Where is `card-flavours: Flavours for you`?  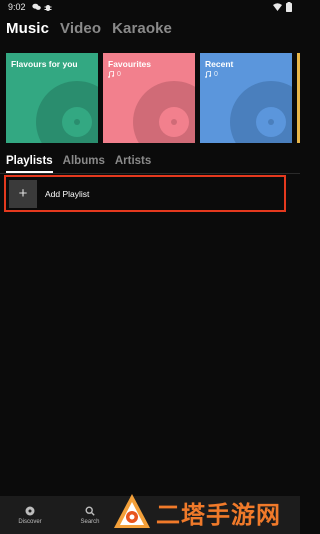
card-flavours: Flavours for you is located at coordinates (52, 98).